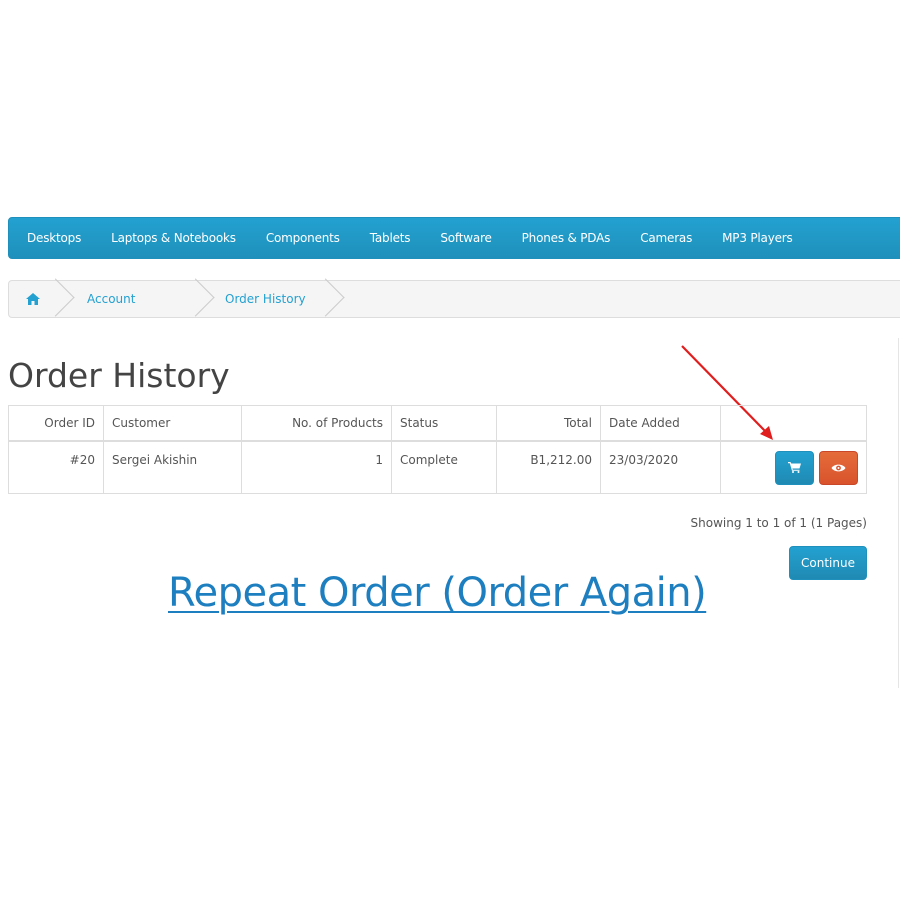 This screenshot has height=900, width=900. I want to click on page-title: Order History, so click(119, 375).